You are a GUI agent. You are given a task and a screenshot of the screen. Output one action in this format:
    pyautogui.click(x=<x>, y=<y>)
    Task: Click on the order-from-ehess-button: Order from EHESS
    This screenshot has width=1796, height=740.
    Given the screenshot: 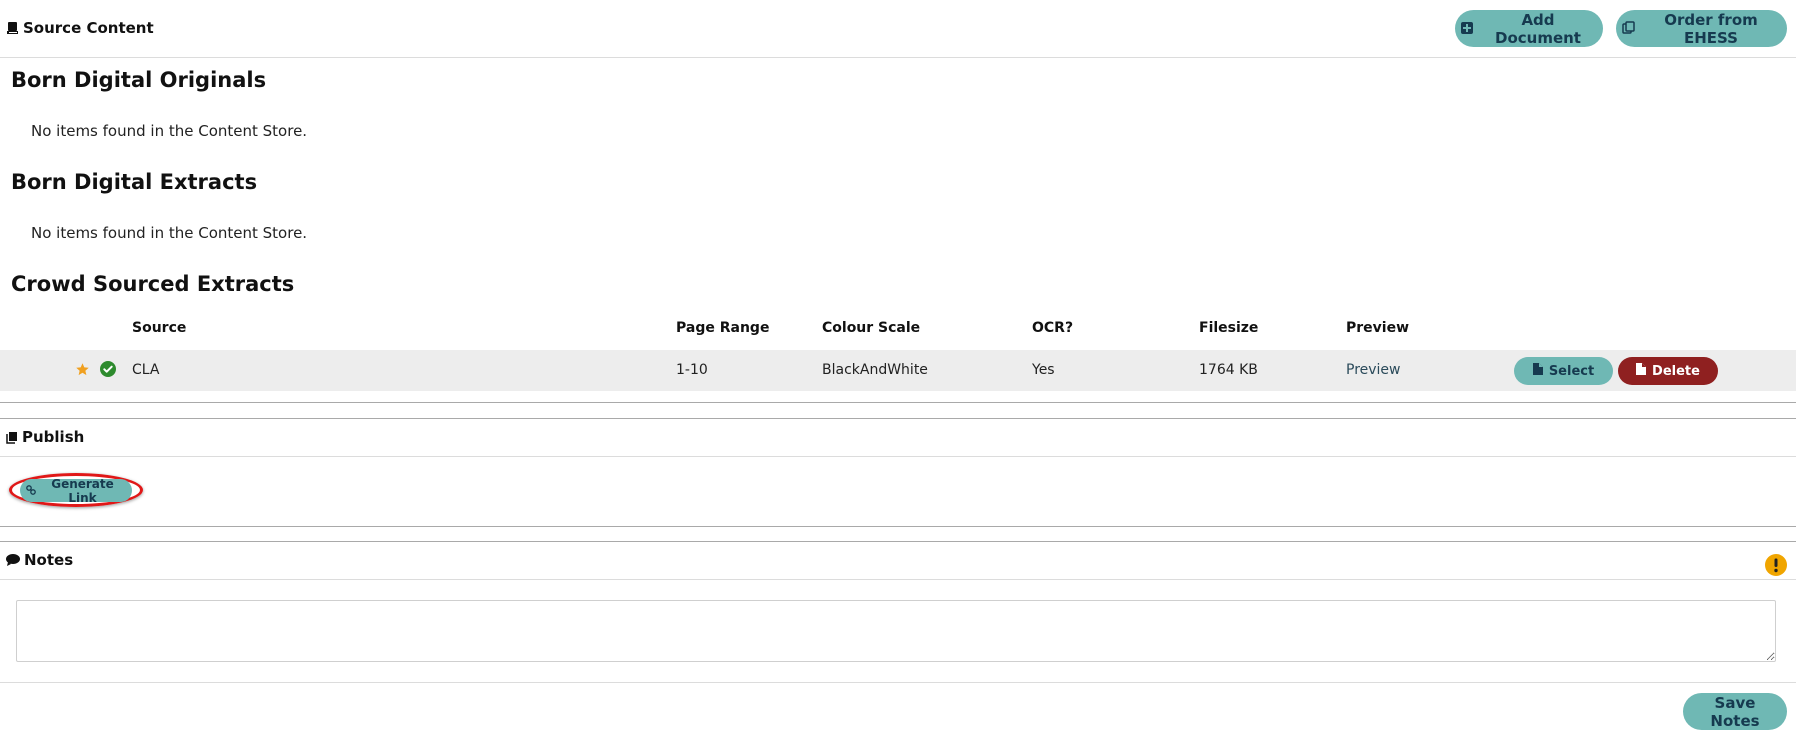 What is the action you would take?
    pyautogui.click(x=1701, y=28)
    